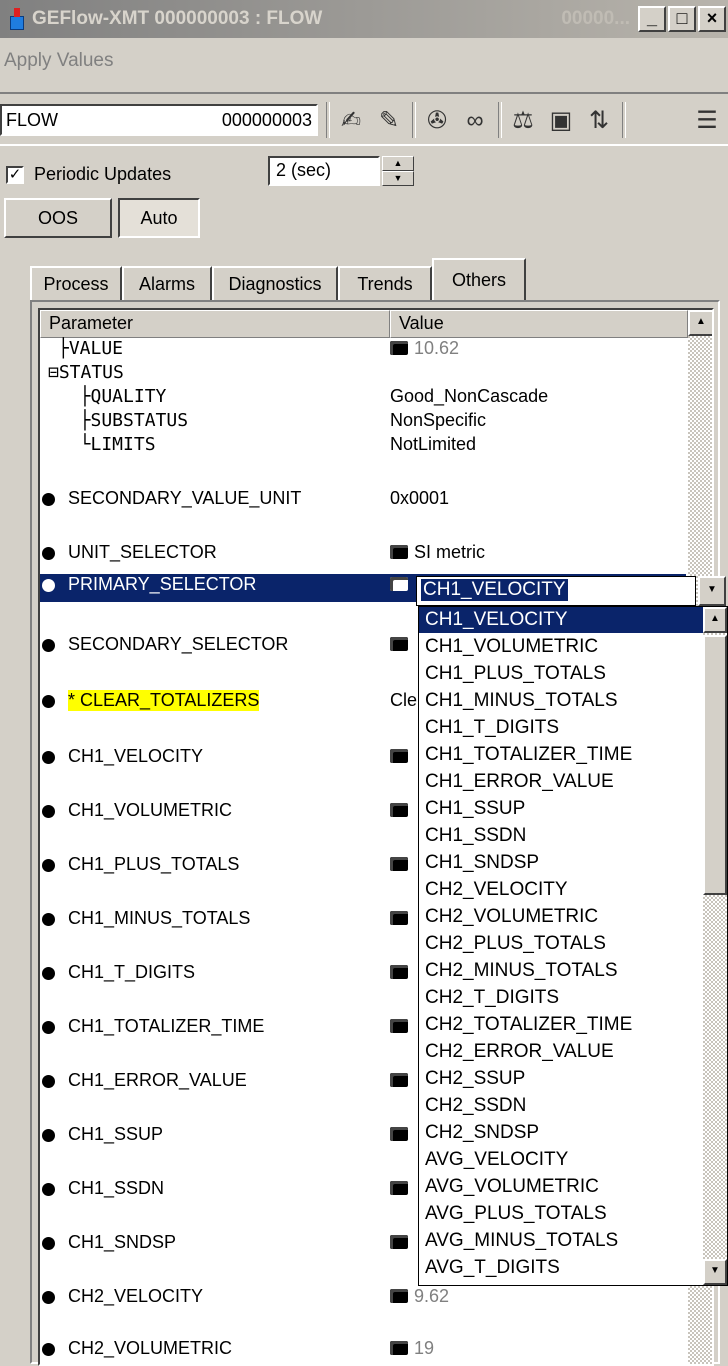  What do you see at coordinates (682, 19) in the screenshot?
I see `maximize-button: □` at bounding box center [682, 19].